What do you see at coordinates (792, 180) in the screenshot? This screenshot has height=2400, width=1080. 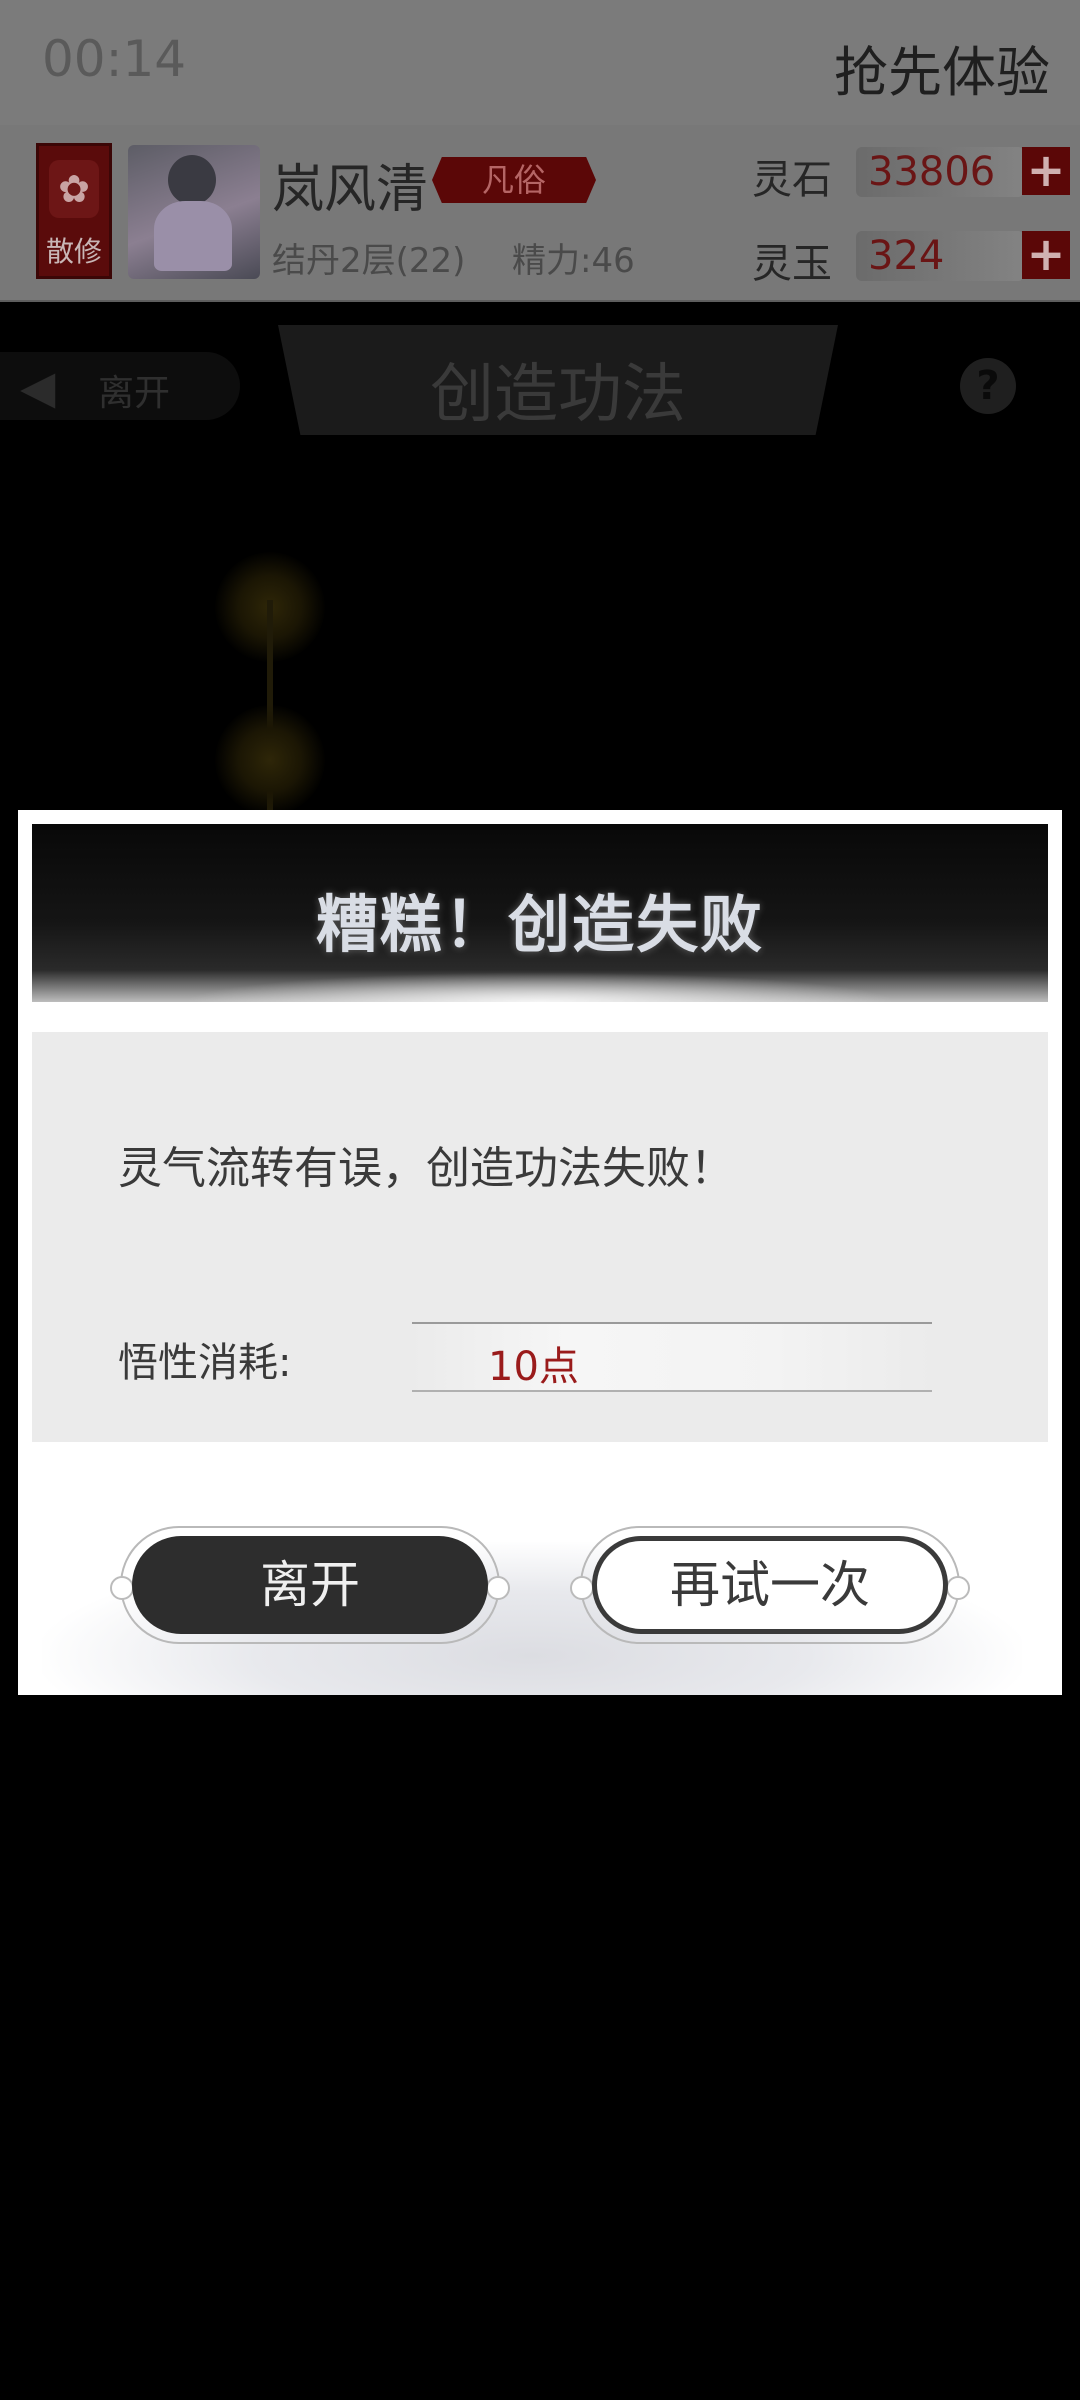 I see `spirit-stone-label: 灵石` at bounding box center [792, 180].